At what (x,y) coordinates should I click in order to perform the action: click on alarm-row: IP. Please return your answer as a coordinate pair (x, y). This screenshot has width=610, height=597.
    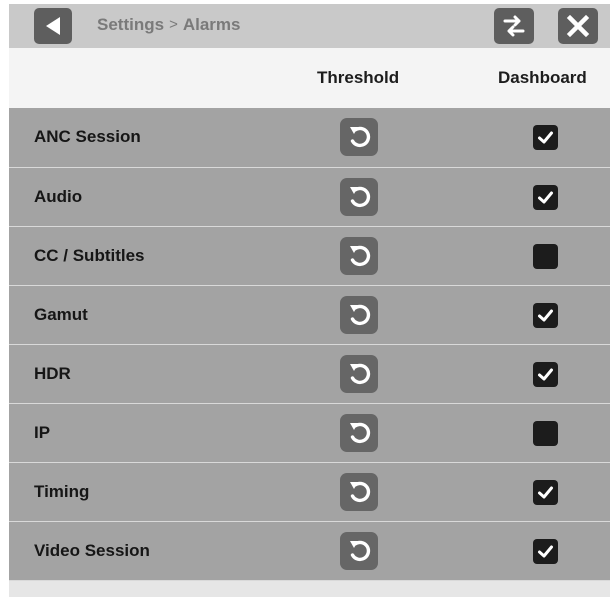
    Looking at the image, I should click on (309, 432).